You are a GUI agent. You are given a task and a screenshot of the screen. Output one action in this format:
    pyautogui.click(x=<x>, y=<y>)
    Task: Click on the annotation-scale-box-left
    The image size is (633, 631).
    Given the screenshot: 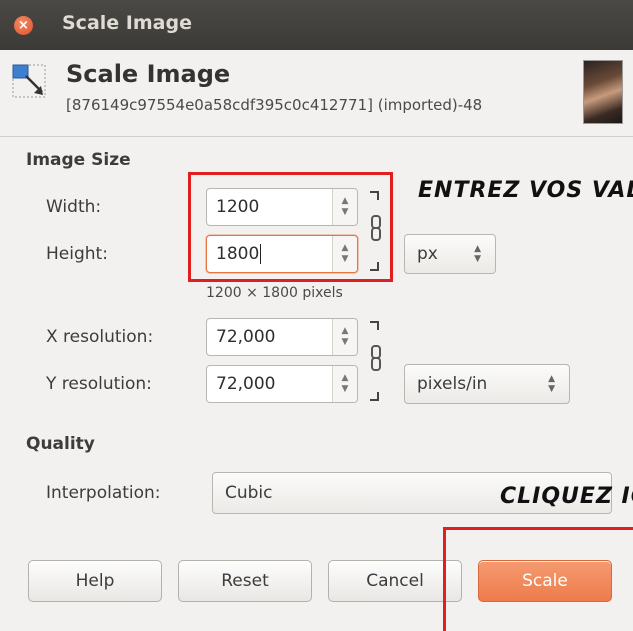 What is the action you would take?
    pyautogui.click(x=444, y=579)
    